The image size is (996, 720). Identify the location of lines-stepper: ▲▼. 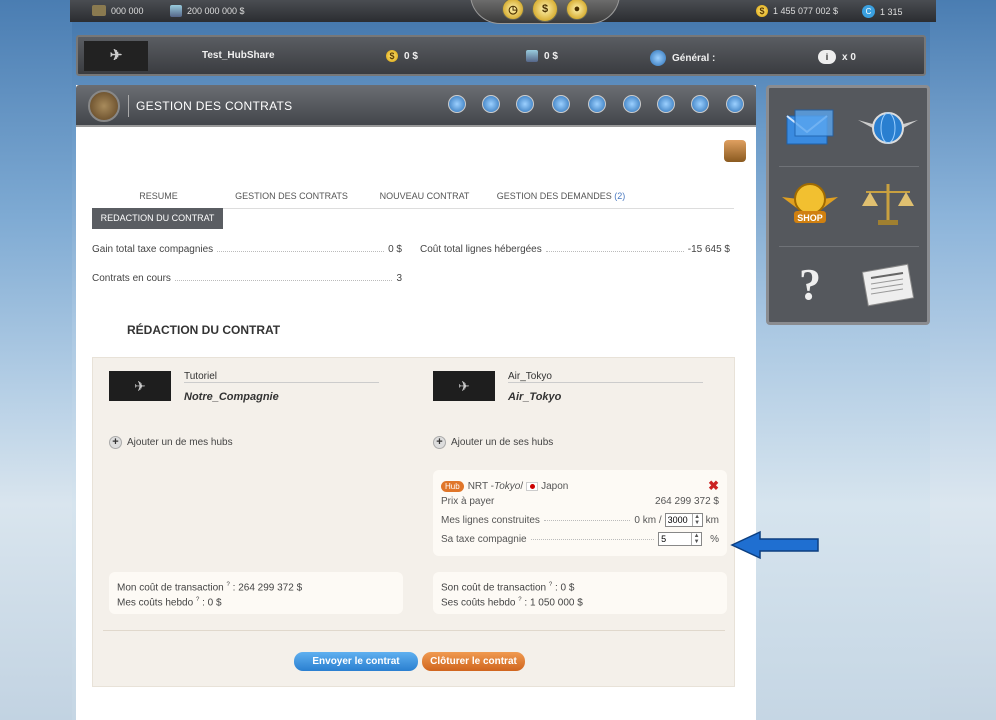
(683, 520).